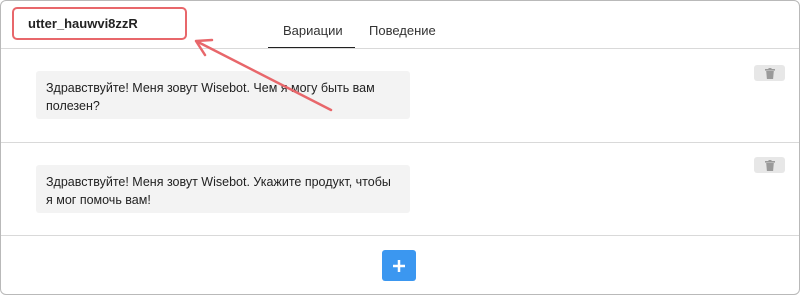 The image size is (800, 295). What do you see at coordinates (402, 30) in the screenshot?
I see `tab-behavior: Поведение` at bounding box center [402, 30].